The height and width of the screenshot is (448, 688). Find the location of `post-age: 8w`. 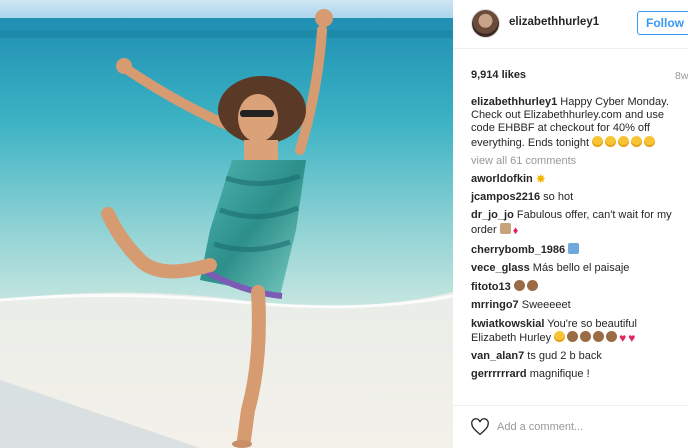

post-age: 8w is located at coordinates (681, 76).